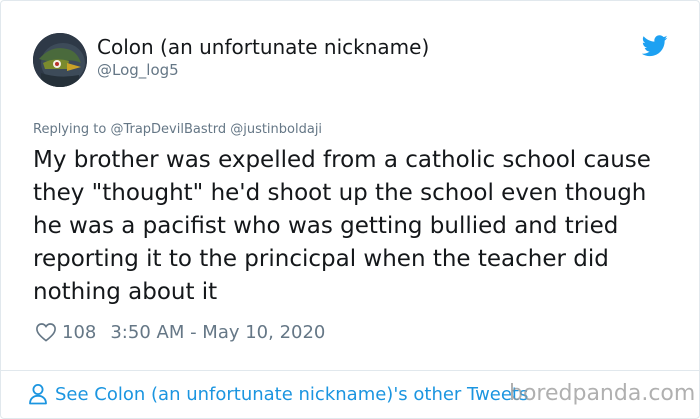 The width and height of the screenshot is (700, 419). What do you see at coordinates (217, 332) in the screenshot?
I see `timestamp: 3:50 AM - May 10, 2020` at bounding box center [217, 332].